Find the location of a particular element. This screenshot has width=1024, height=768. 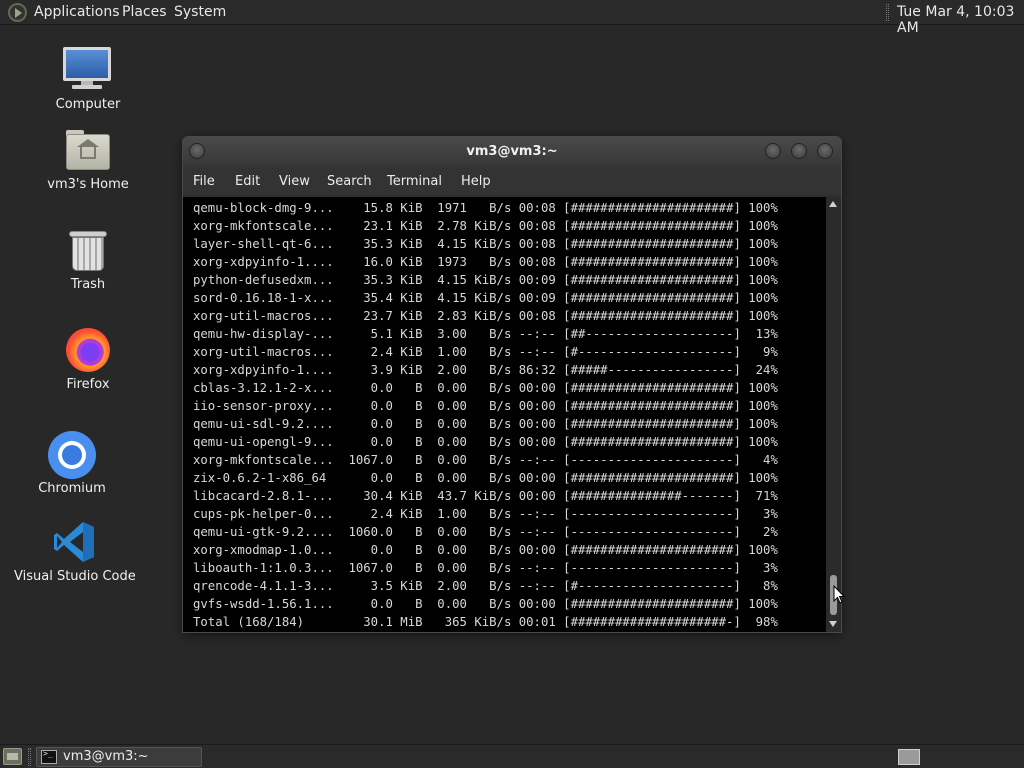

taskbar-button-terminal: vm3@vm3:~ is located at coordinates (119, 757).